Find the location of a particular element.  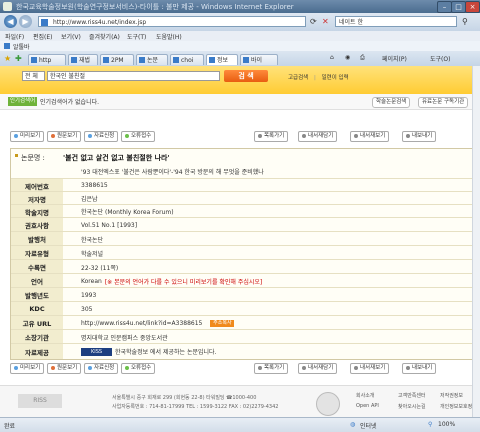

save-library-button: 내서재담기 is located at coordinates (318, 136).